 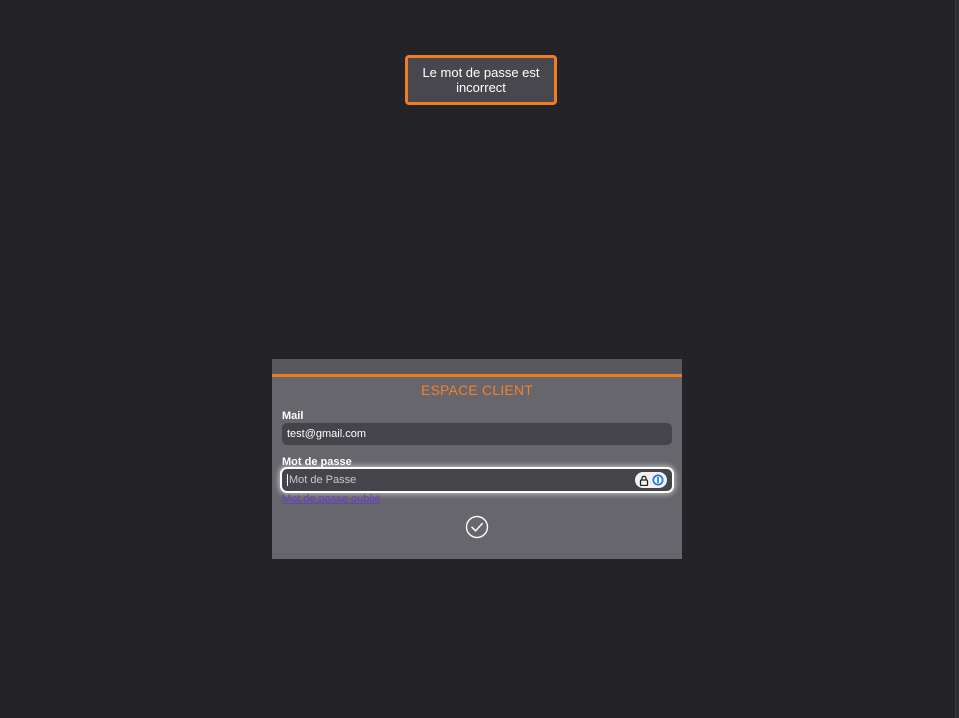 I want to click on window-edge, so click(x=957, y=359).